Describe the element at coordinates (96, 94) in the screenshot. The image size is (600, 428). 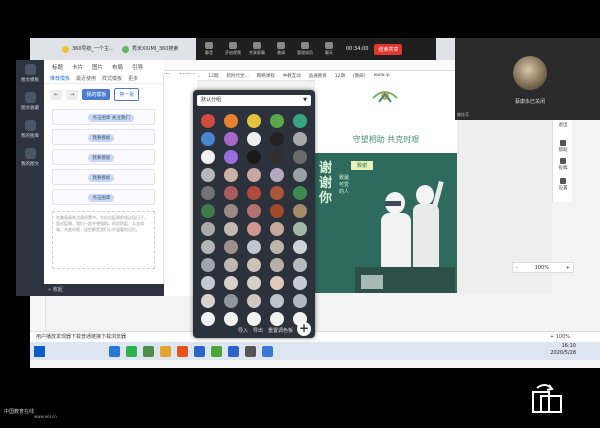
I see `my-template-button: 我的模板` at that location.